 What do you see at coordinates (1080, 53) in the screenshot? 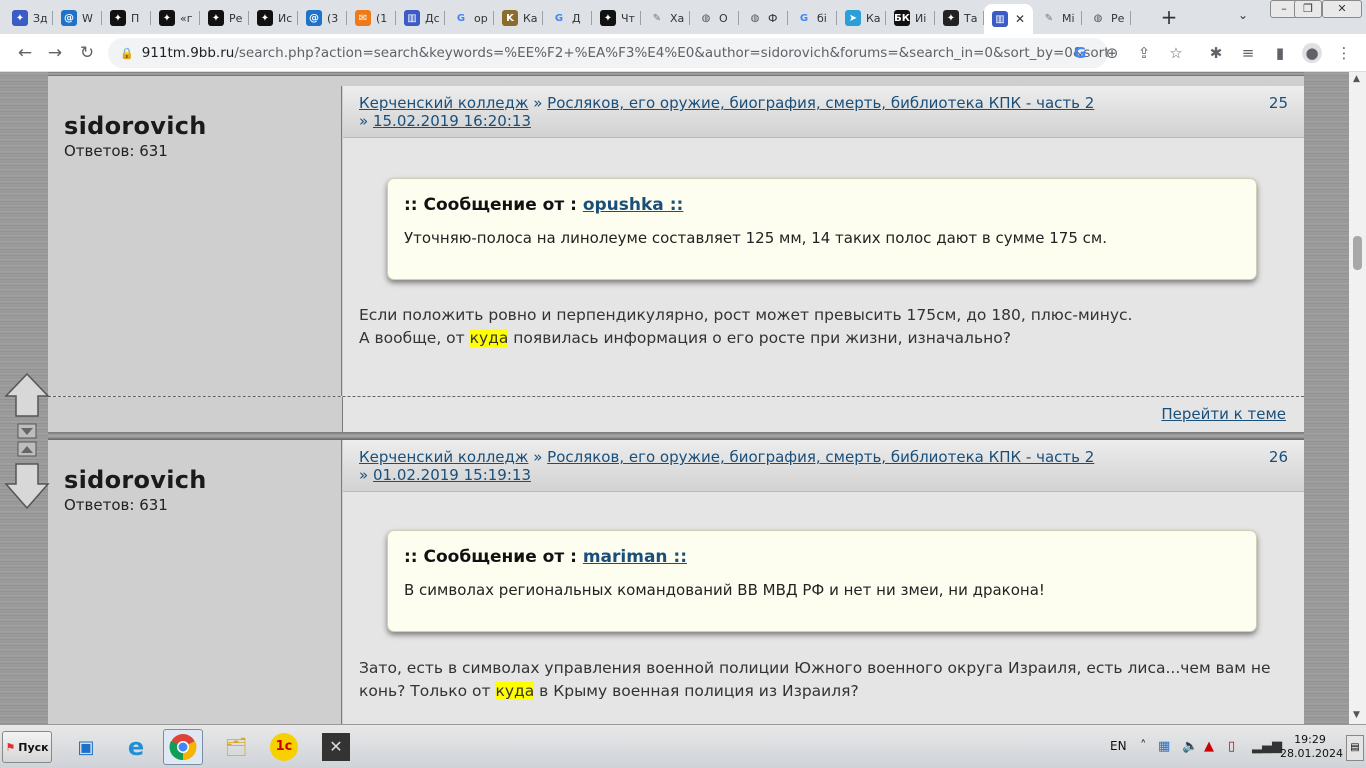
I see `google-lens-icon: G` at bounding box center [1080, 53].